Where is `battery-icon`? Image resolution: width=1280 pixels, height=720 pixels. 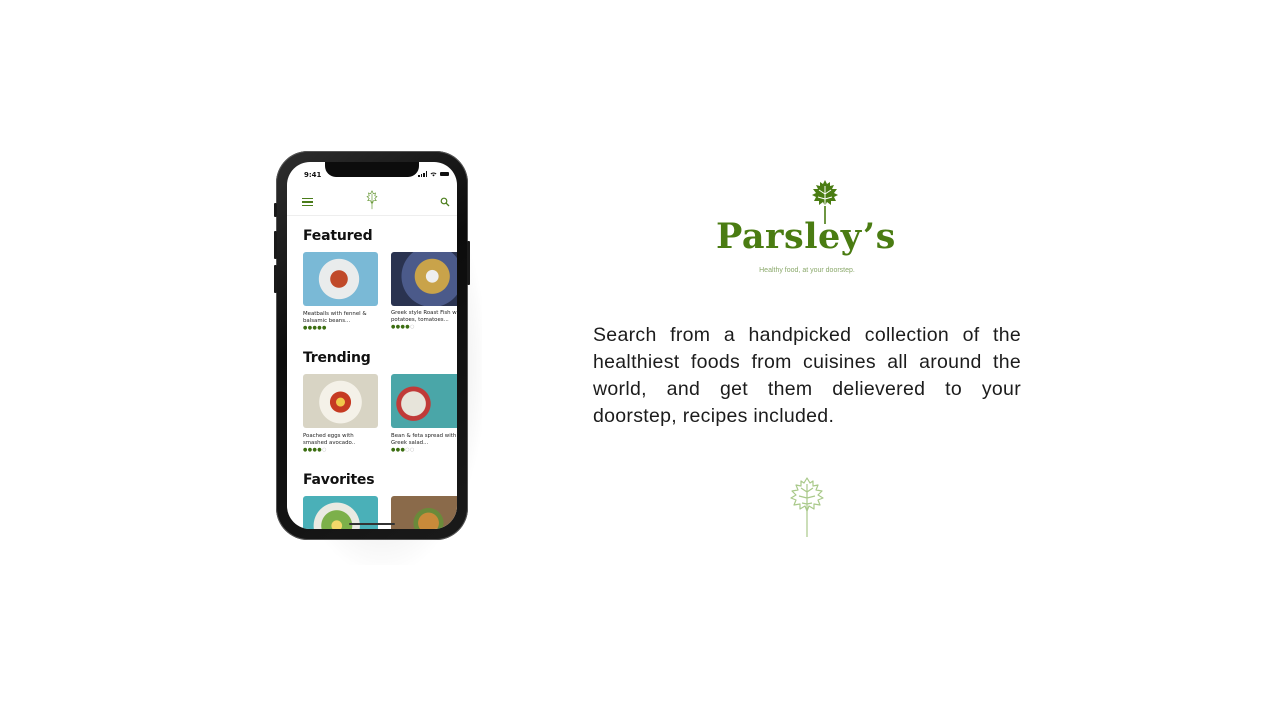
battery-icon is located at coordinates (444, 174).